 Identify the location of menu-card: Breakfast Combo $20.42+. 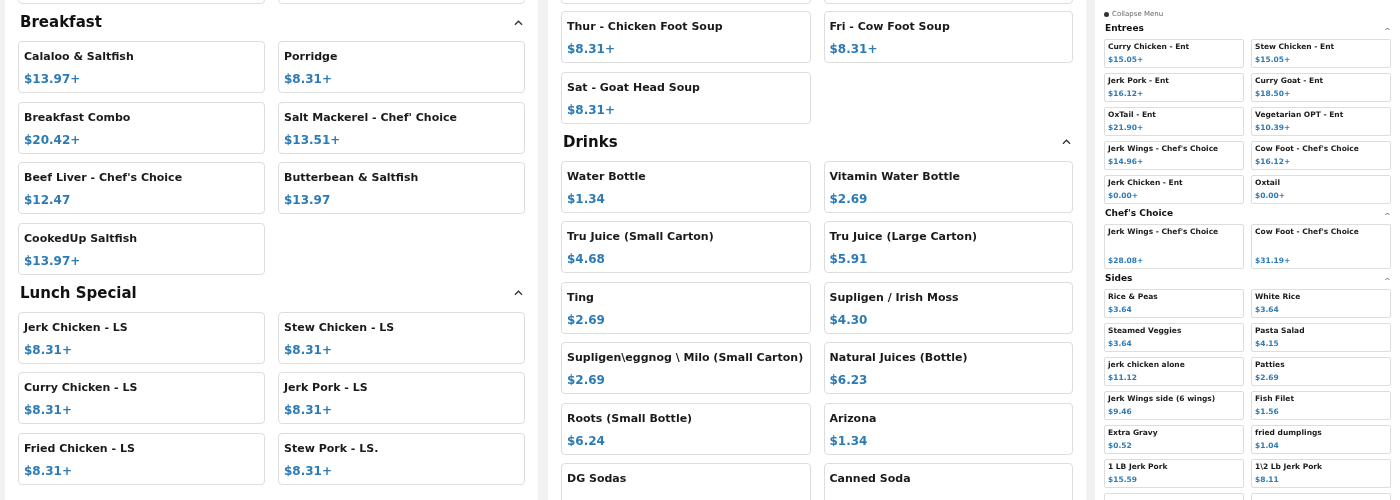
(141, 127).